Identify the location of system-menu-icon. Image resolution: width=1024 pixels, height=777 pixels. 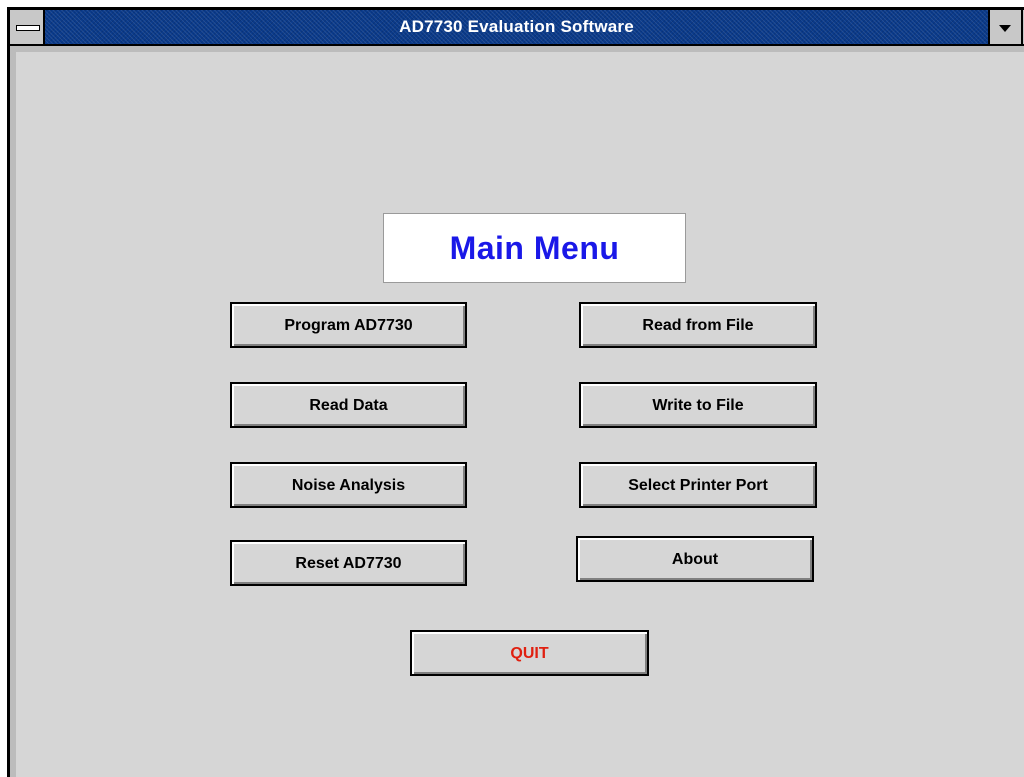
(28, 28).